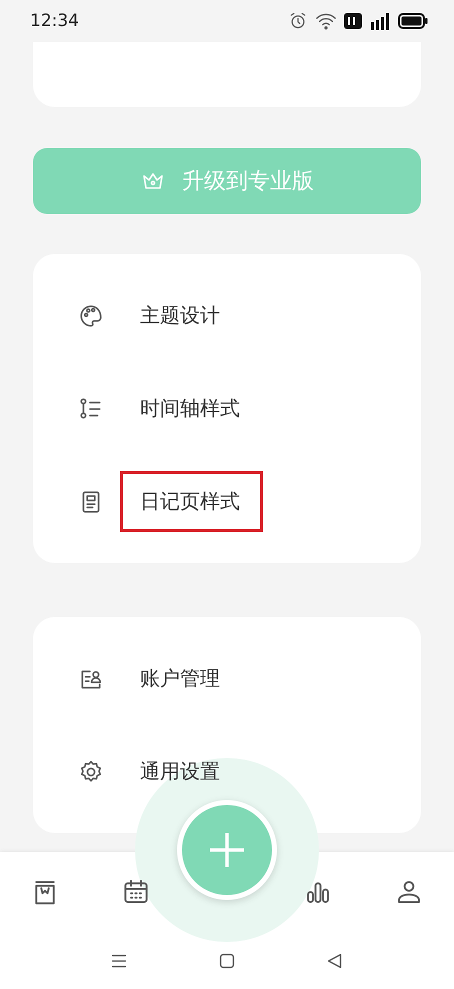  Describe the element at coordinates (227, 850) in the screenshot. I see `plus-icon` at that location.